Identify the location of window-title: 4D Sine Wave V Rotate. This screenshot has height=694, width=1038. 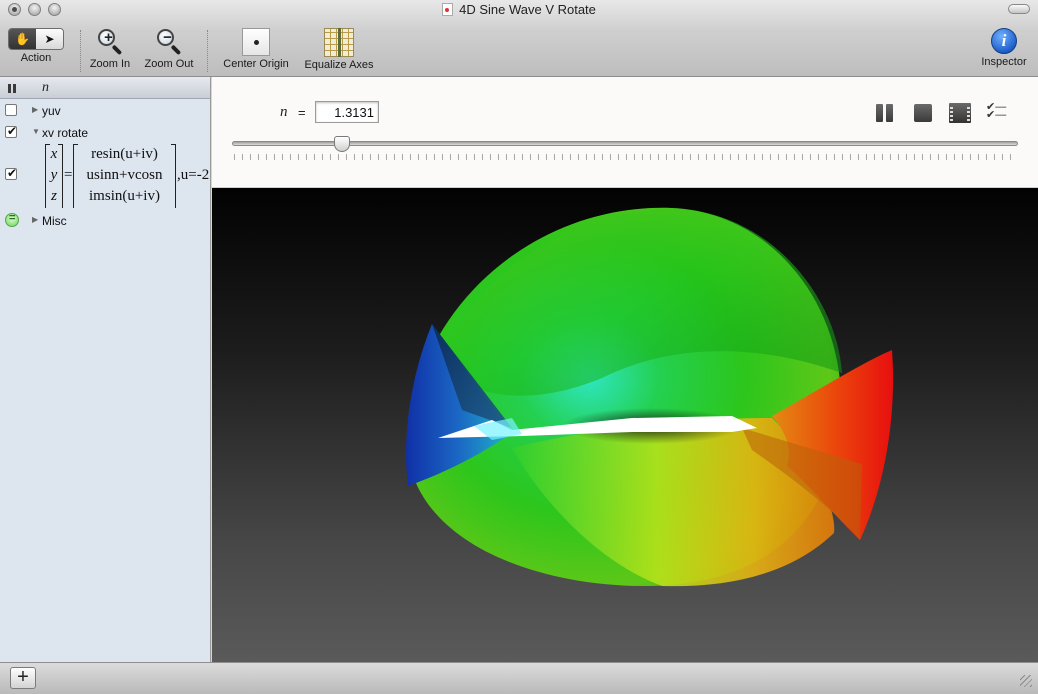
(519, 9).